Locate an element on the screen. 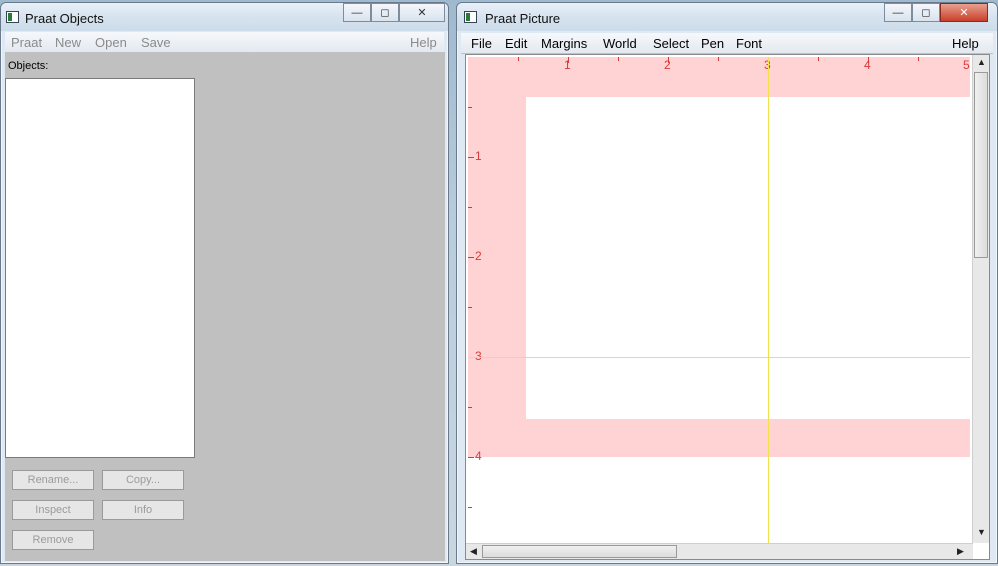 The image size is (998, 566). ruler-left-label-1: 1 is located at coordinates (478, 156).